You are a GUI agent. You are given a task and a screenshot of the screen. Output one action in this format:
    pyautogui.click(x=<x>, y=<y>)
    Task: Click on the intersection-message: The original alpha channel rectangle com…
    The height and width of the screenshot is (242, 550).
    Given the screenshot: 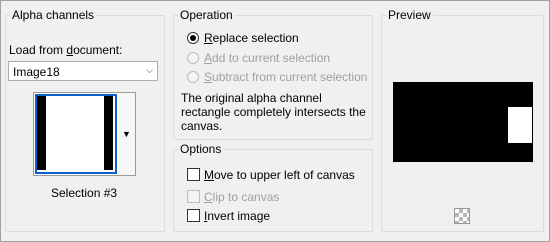 What is the action you would take?
    pyautogui.click(x=273, y=112)
    